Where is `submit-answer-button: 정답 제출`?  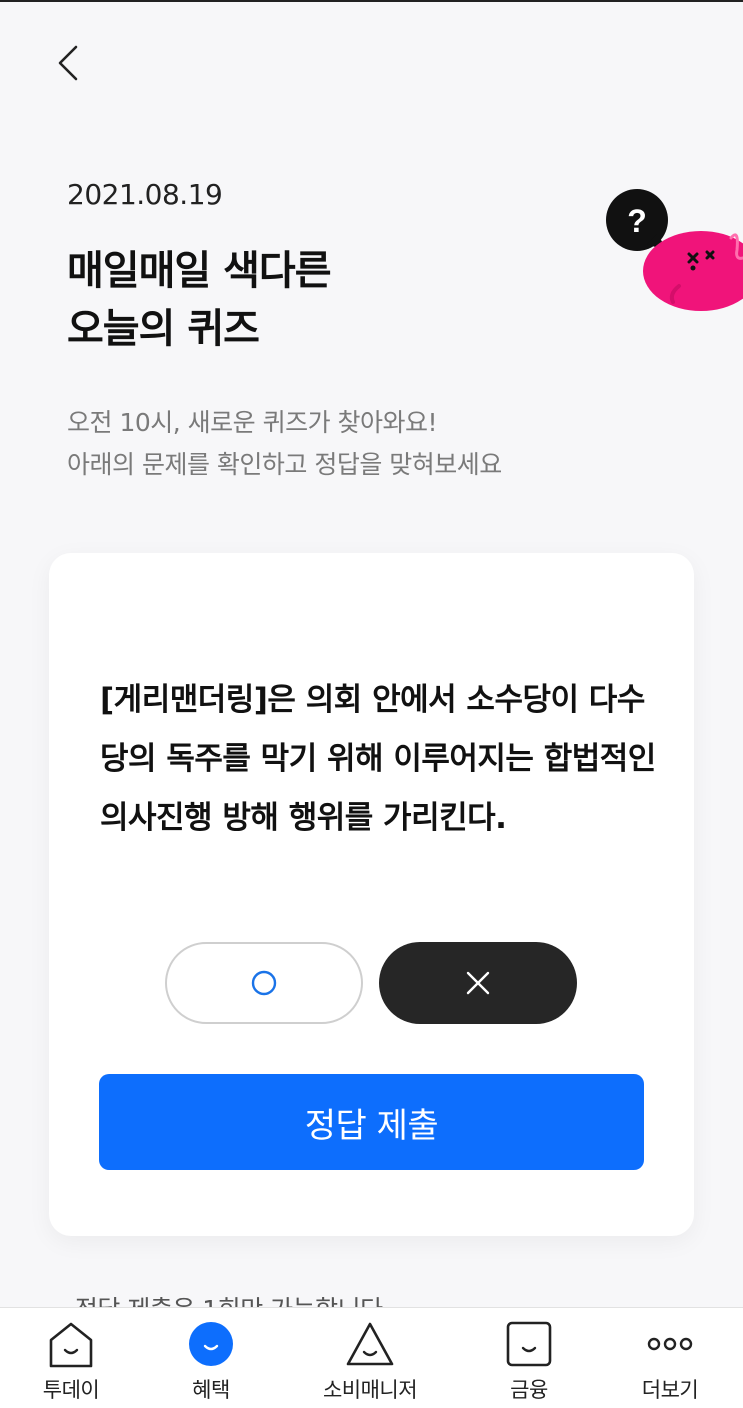 submit-answer-button: 정답 제출 is located at coordinates (371, 1122).